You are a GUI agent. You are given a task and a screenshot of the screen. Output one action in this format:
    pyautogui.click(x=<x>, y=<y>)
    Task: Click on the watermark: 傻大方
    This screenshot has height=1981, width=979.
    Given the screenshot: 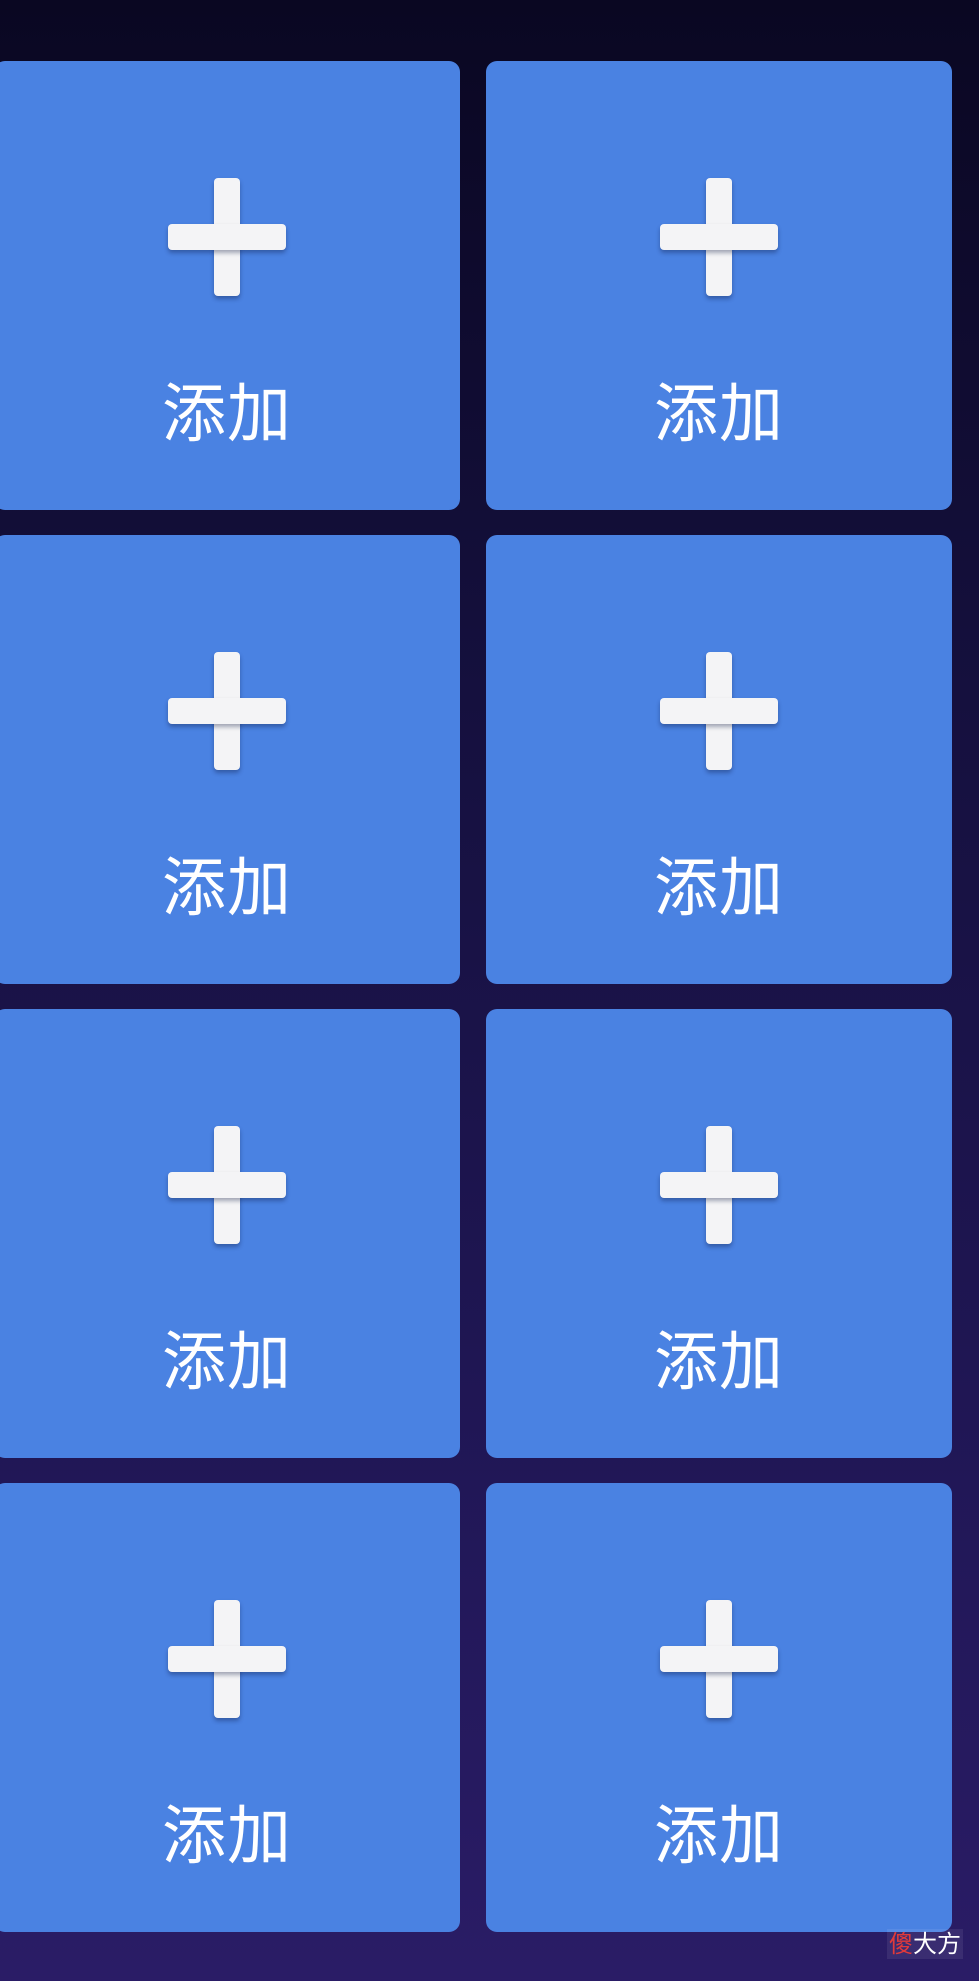 What is the action you would take?
    pyautogui.click(x=925, y=1944)
    